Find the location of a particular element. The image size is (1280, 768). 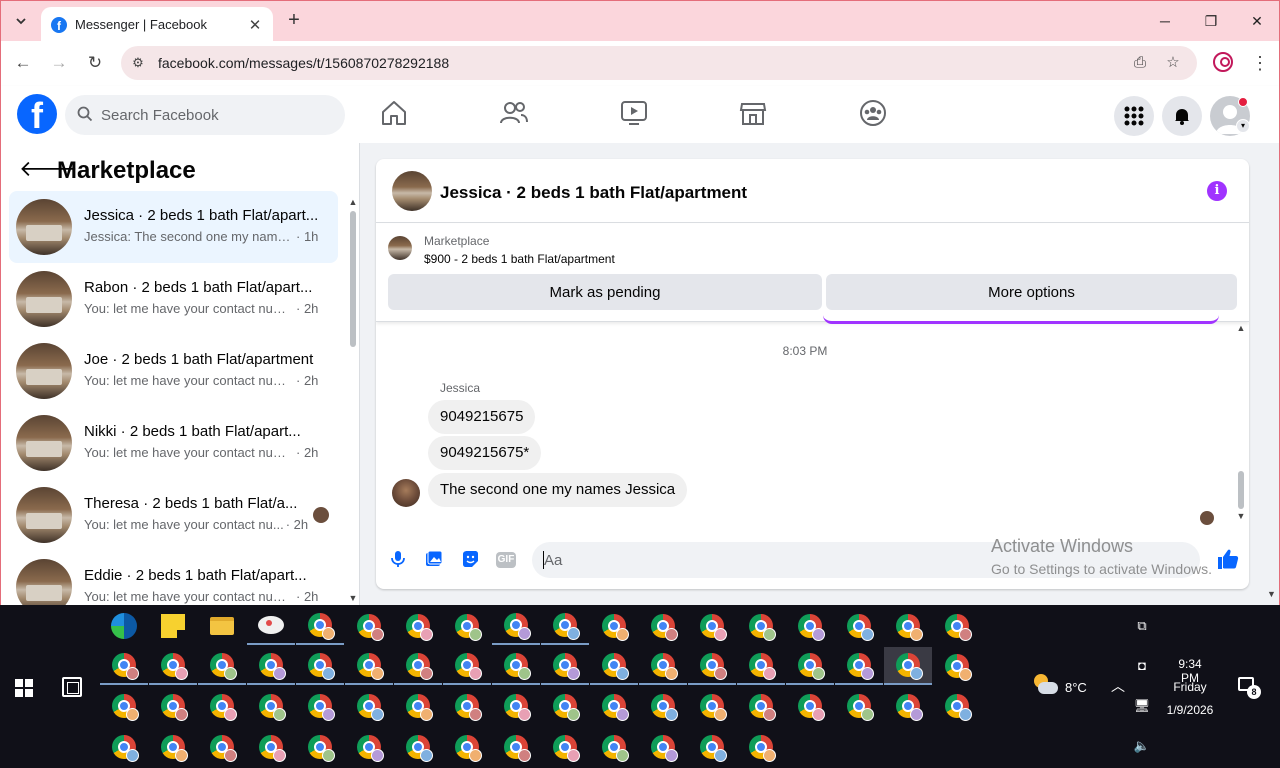

chat-listing-avatar is located at coordinates (412, 191).